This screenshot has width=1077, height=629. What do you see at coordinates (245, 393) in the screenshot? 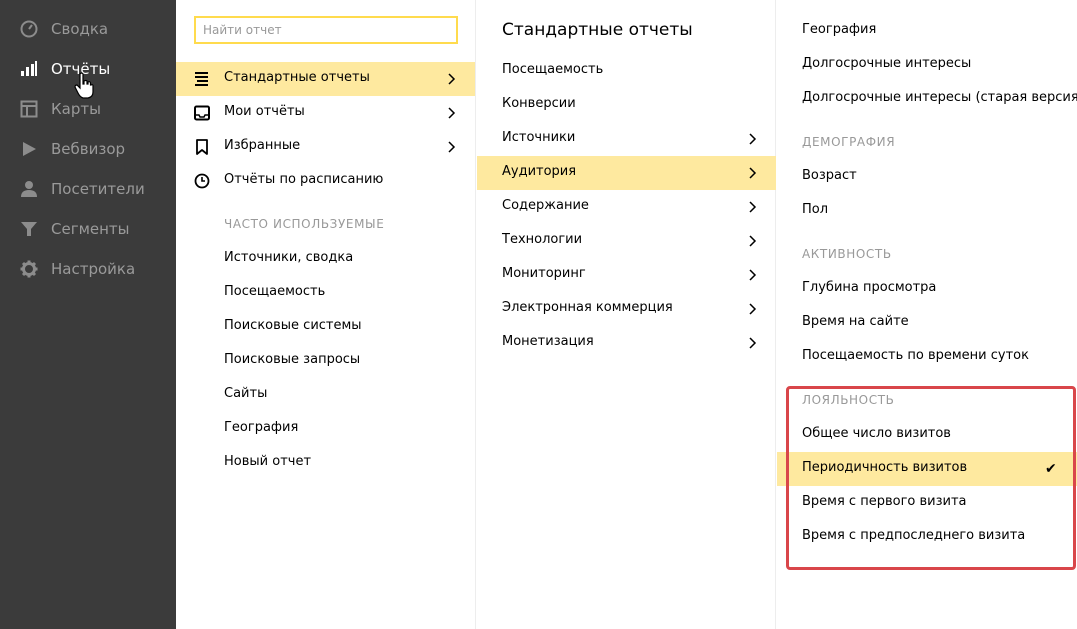
I see `frequent-report-link: Сайты` at bounding box center [245, 393].